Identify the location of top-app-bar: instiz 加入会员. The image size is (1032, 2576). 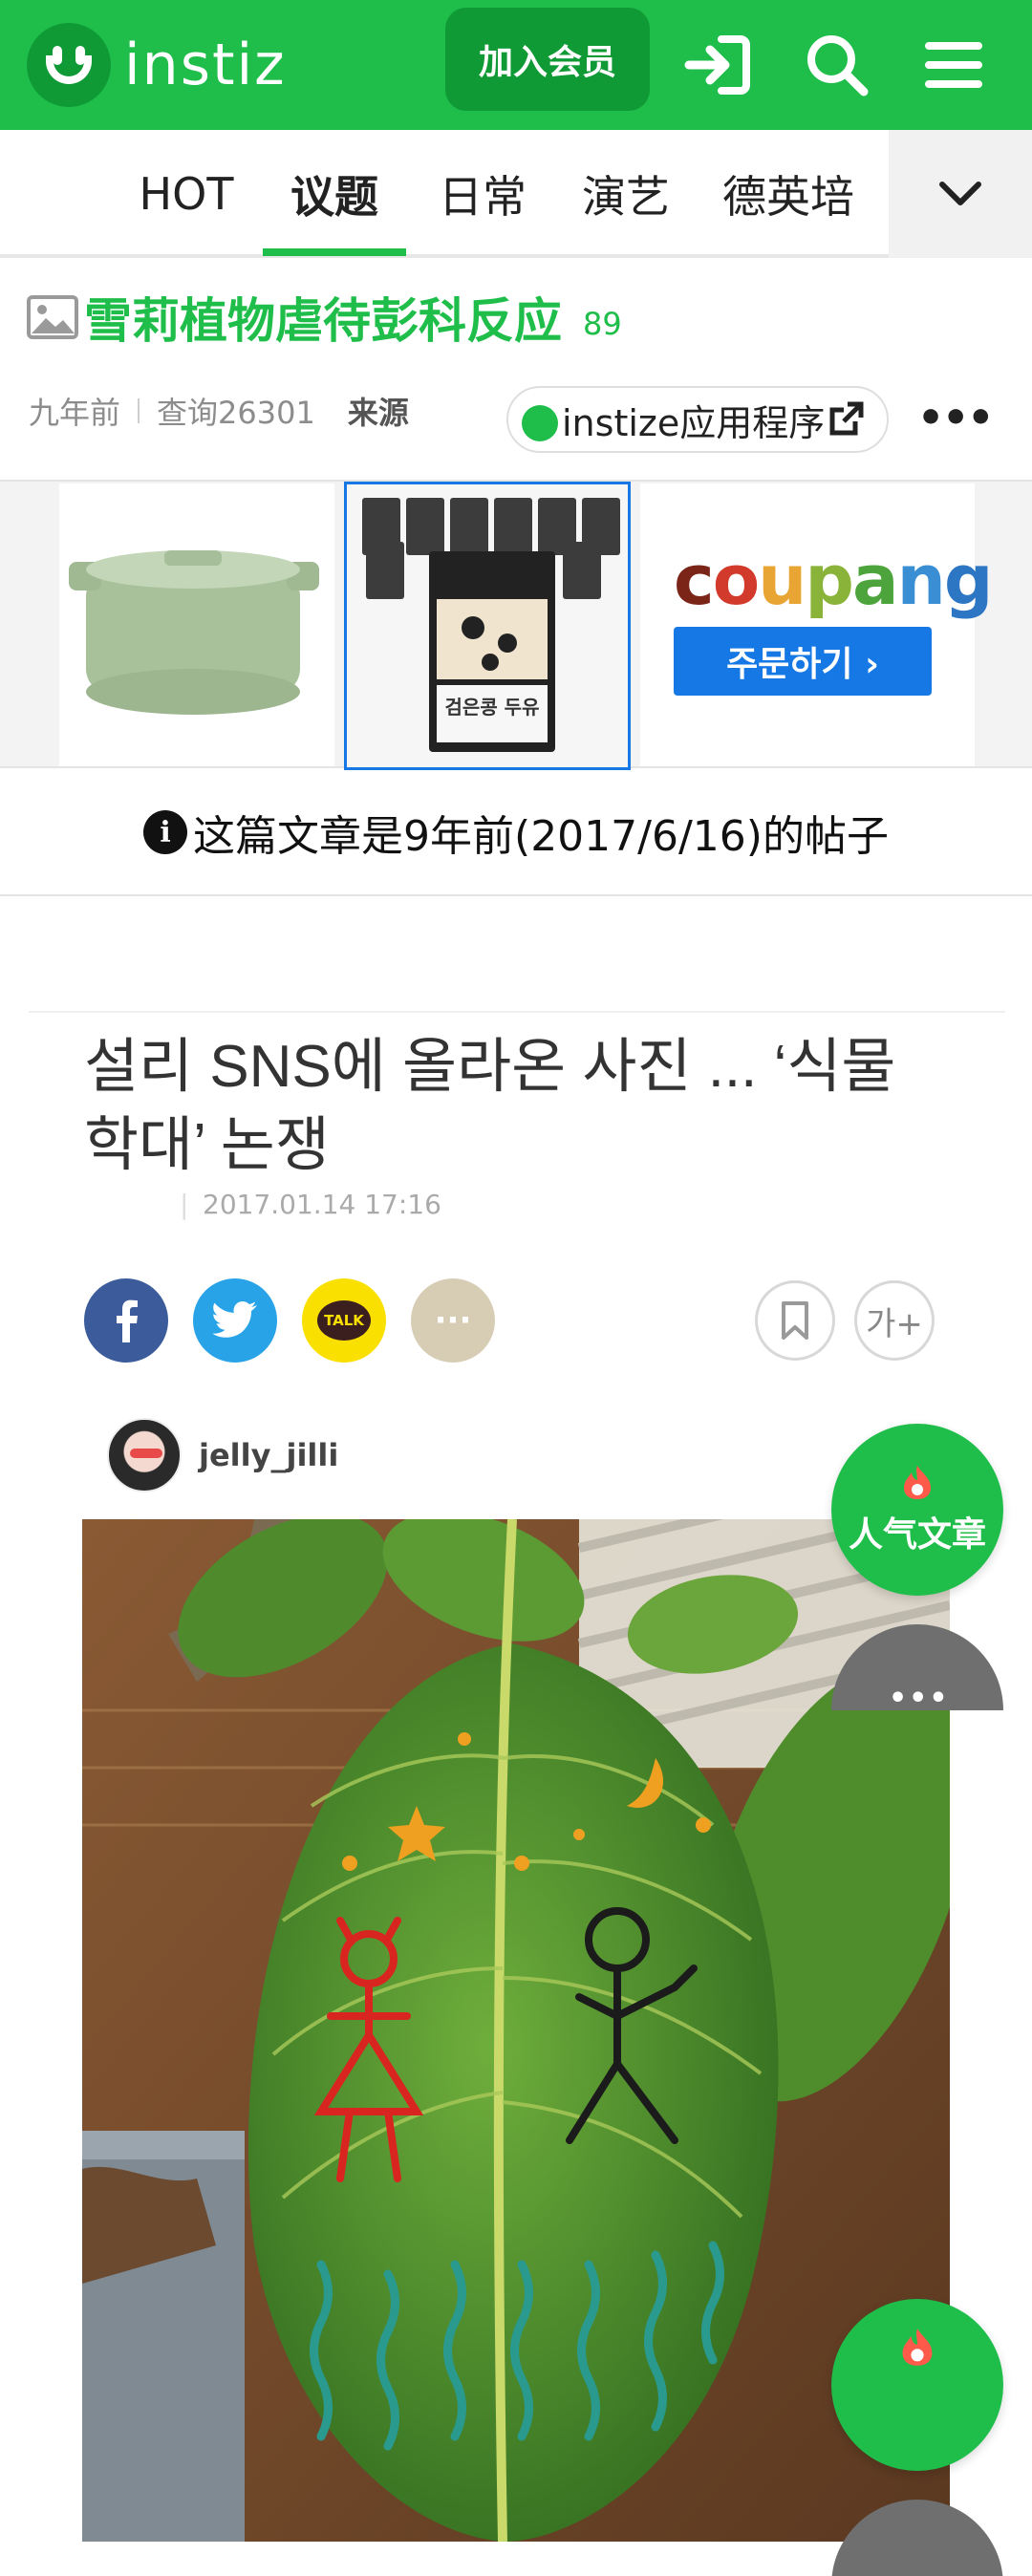
(516, 65).